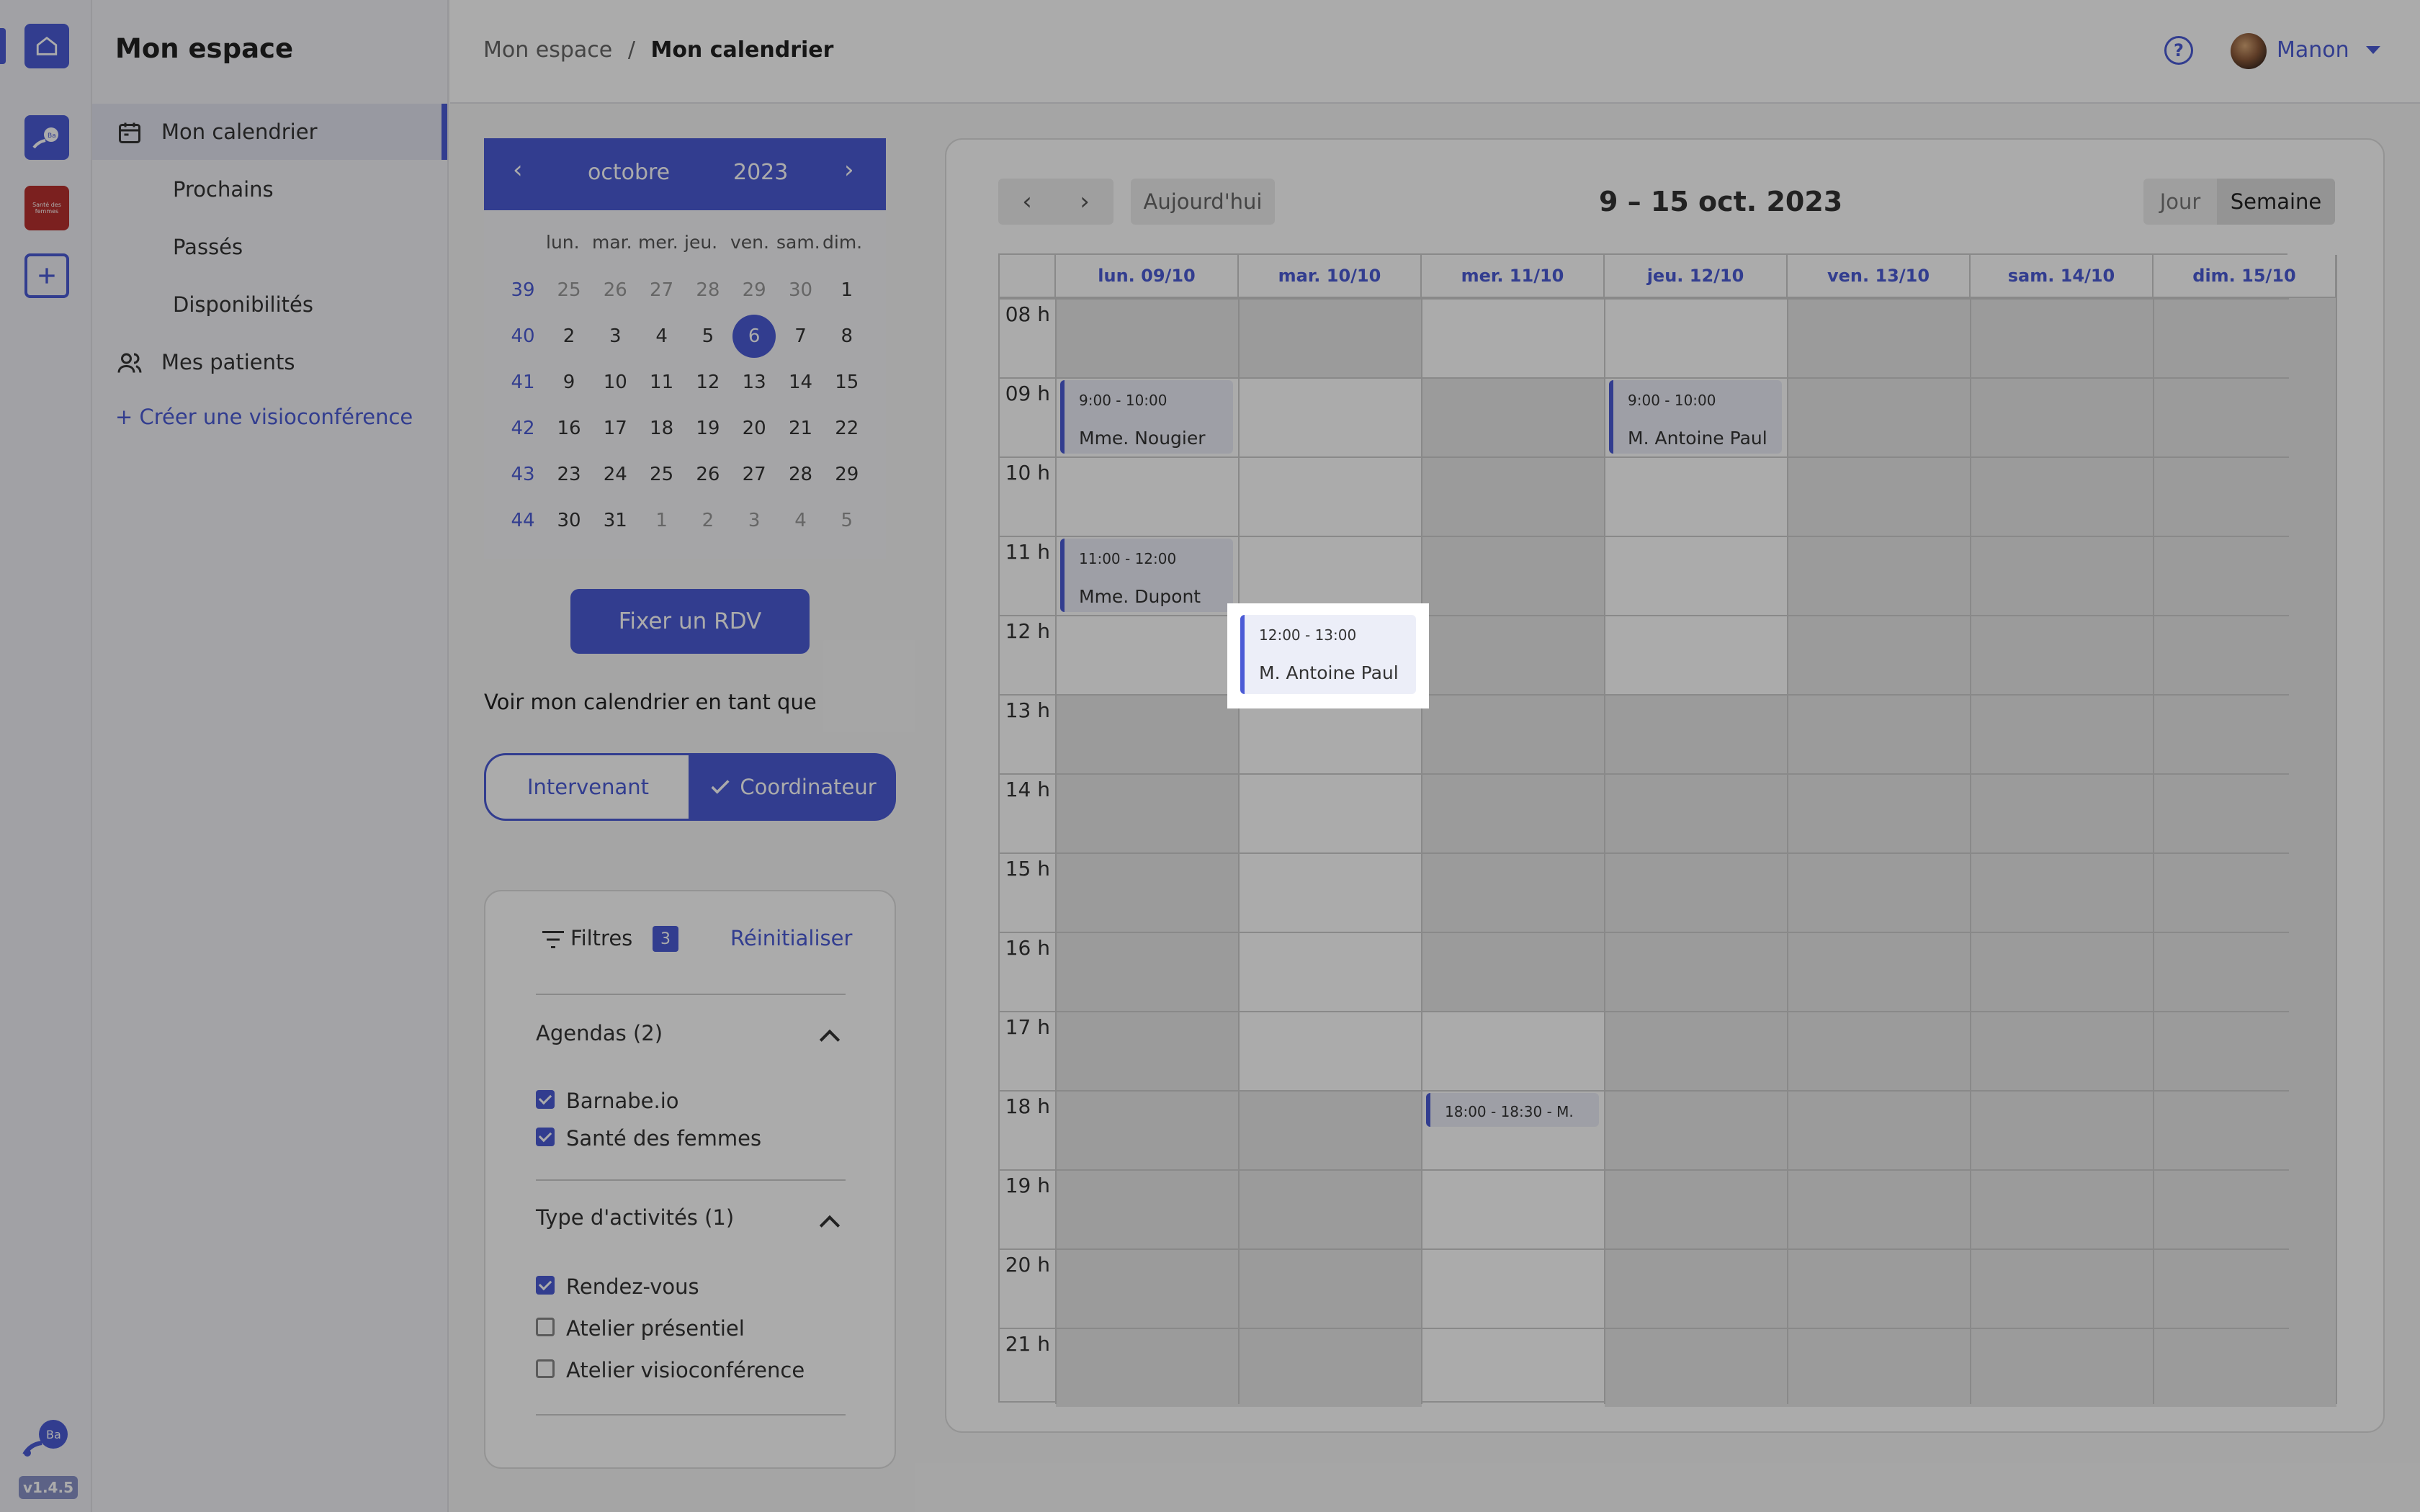  What do you see at coordinates (2062, 276) in the screenshot?
I see `day-column-header: sam. 14/10` at bounding box center [2062, 276].